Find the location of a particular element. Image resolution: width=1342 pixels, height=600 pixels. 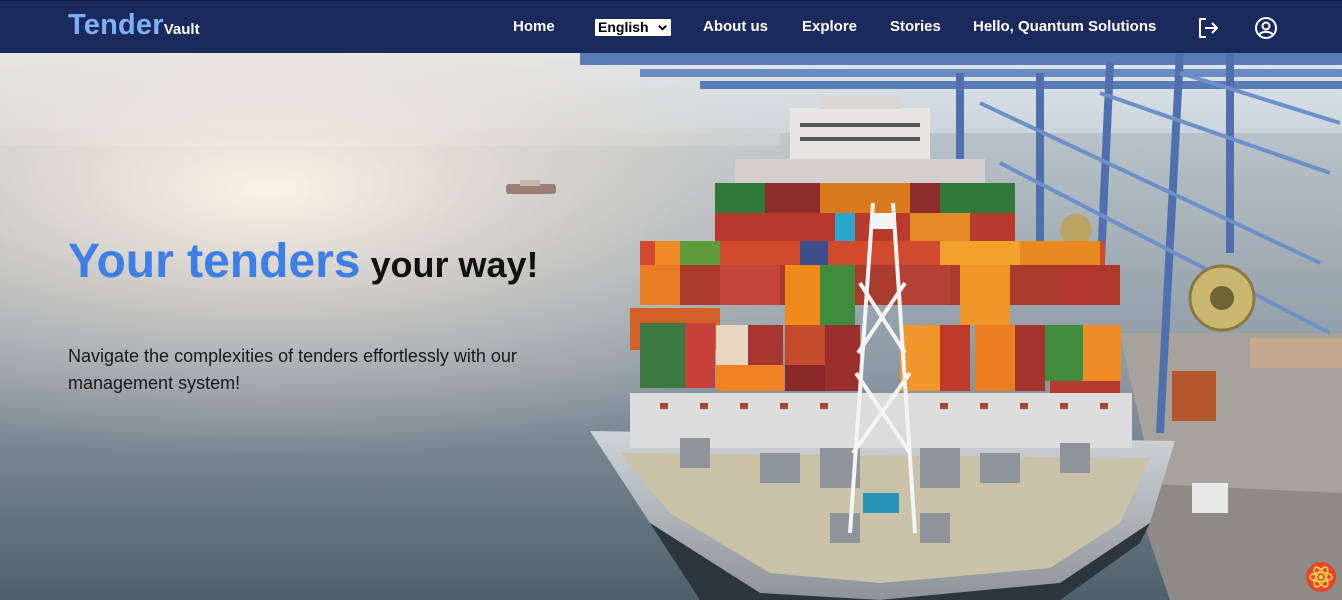

user-greeting: Hello, Quantum Solutions is located at coordinates (1064, 26).